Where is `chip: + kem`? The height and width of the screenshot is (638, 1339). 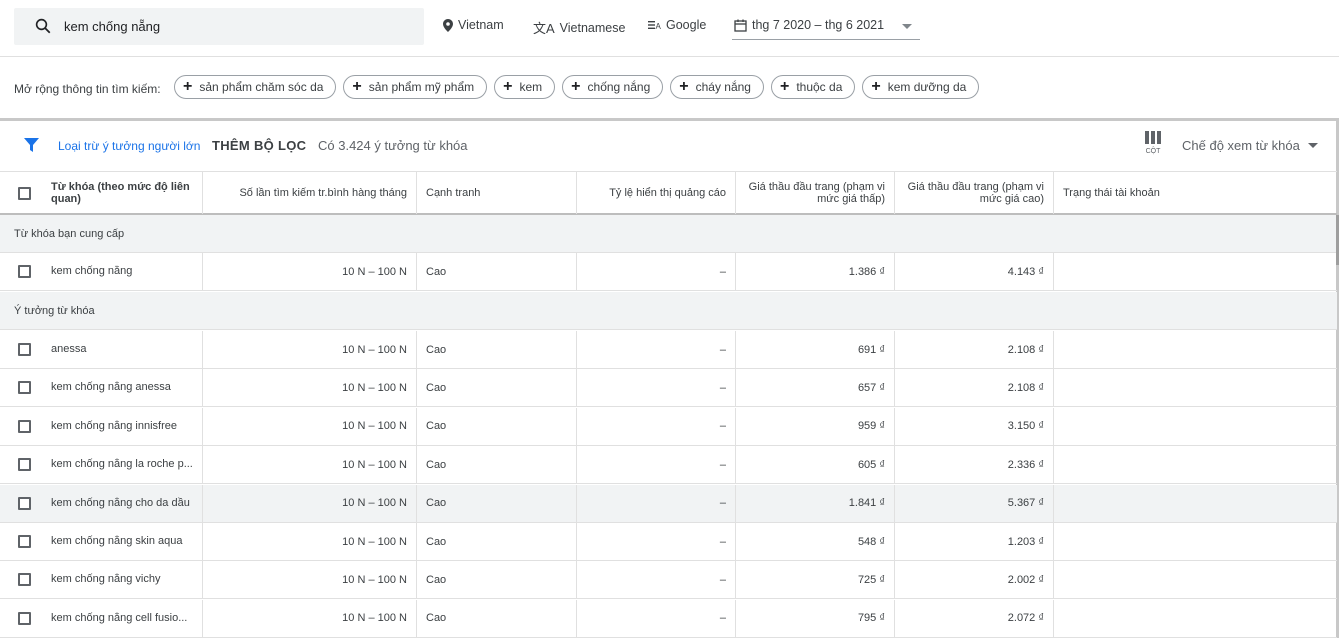
chip: + kem is located at coordinates (525, 87).